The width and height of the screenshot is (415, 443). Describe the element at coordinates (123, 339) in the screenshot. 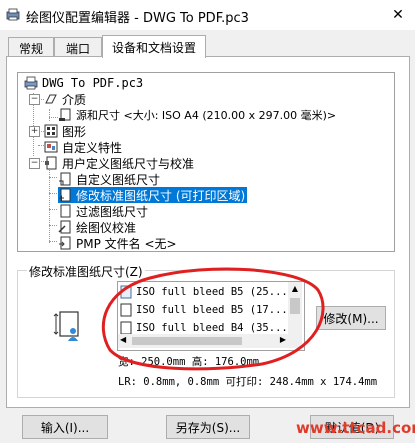

I see `scroll-left-icon: ◀` at that location.